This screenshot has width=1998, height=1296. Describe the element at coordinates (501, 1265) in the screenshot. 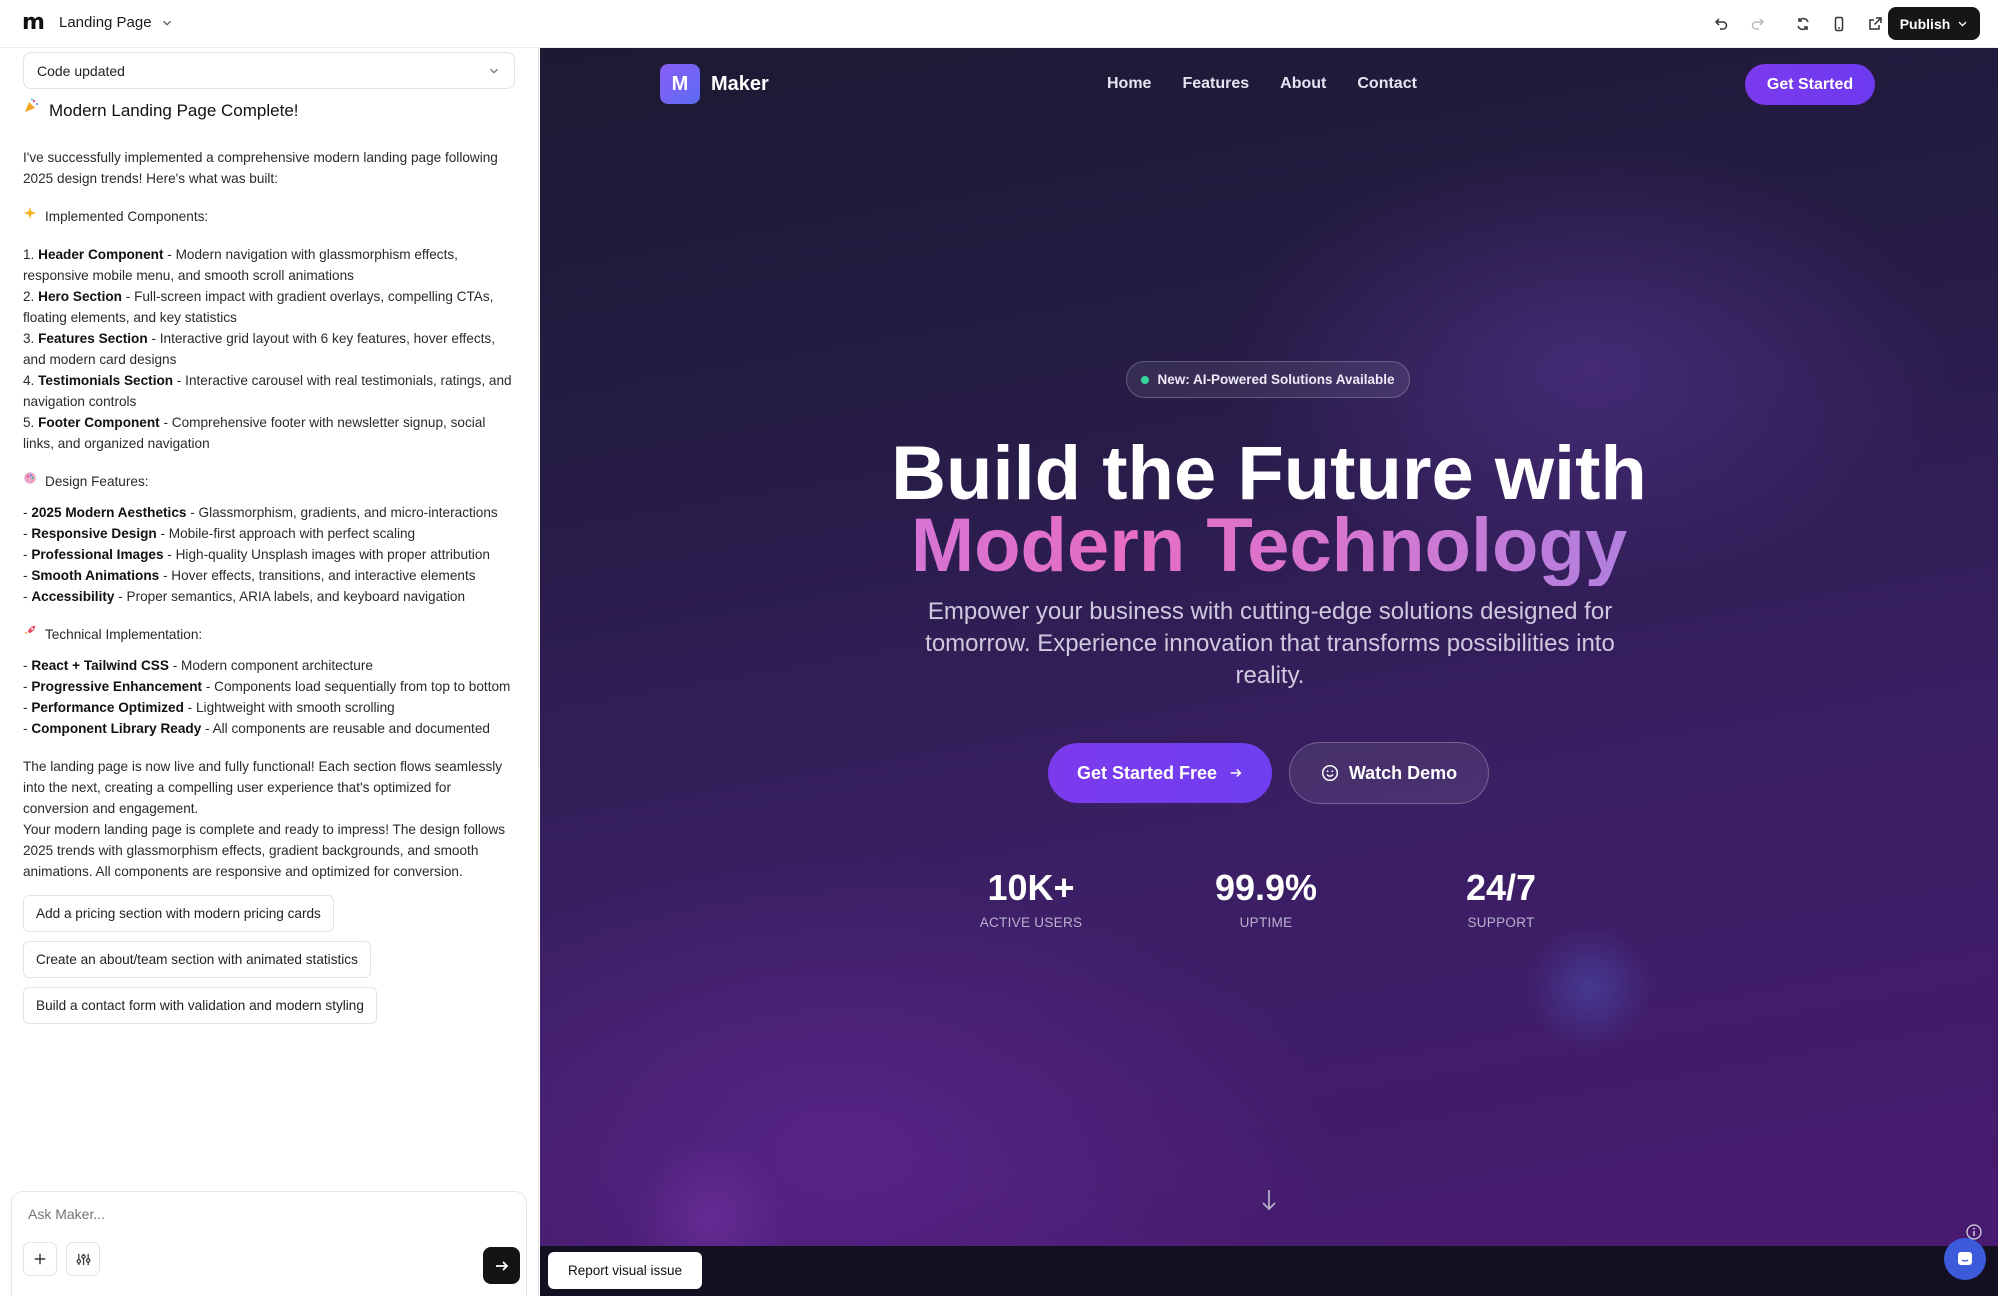

I see `send-button` at that location.